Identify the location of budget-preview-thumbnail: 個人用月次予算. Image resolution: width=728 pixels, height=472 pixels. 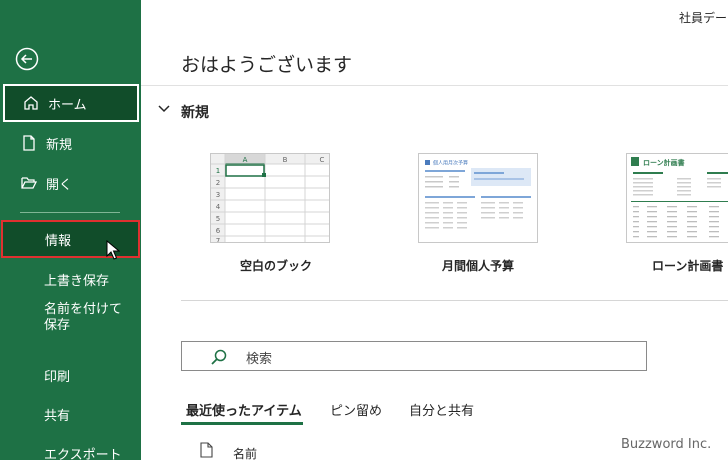
(478, 194).